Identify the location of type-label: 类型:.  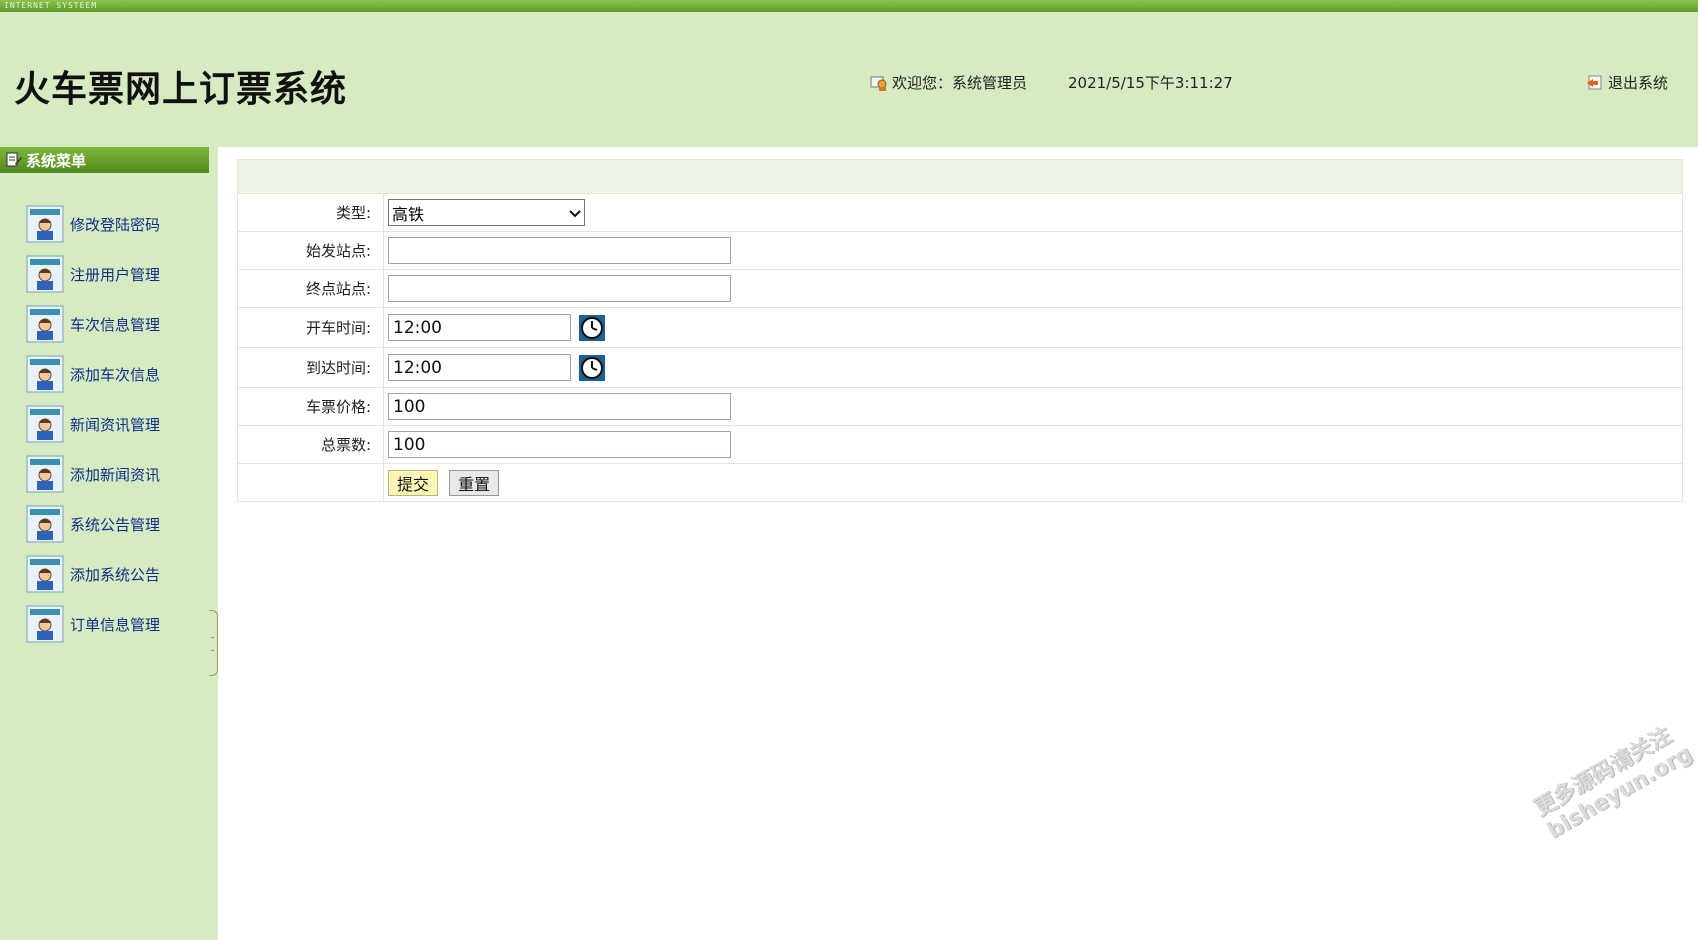
(310, 212).